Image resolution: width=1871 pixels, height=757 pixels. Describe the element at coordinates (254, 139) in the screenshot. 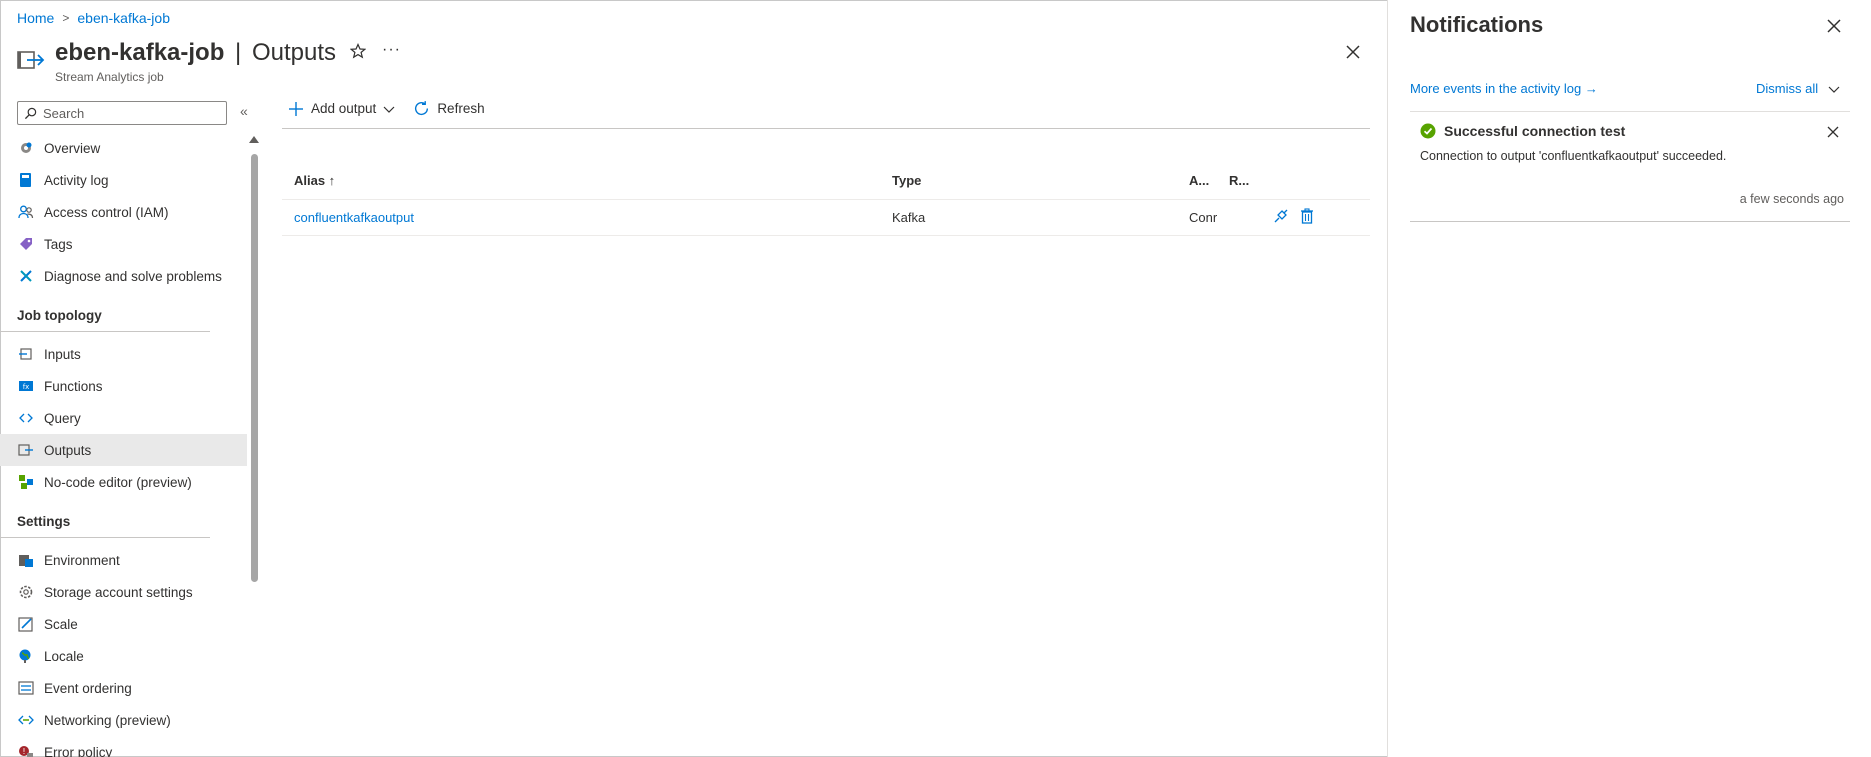

I see `scroll-up-arrow` at that location.